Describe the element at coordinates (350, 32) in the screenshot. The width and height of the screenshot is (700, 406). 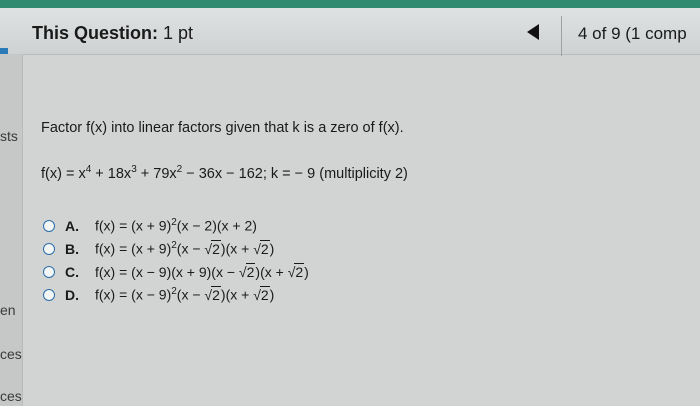
I see `question-header: This Question: 1 pt 4 of 9 (1 comp` at that location.